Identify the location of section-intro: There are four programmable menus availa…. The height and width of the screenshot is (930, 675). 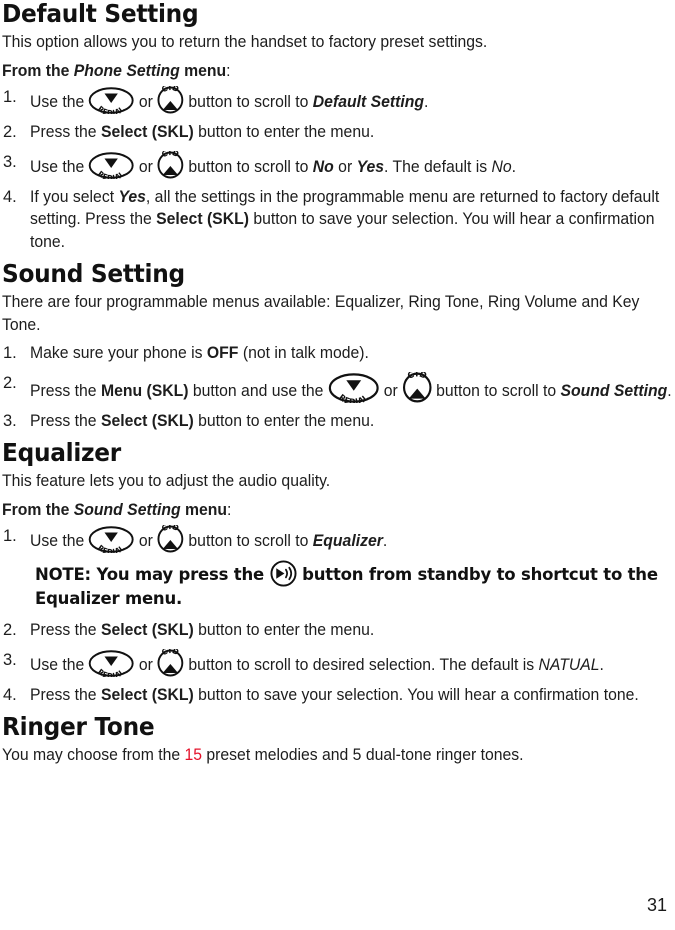
(321, 313).